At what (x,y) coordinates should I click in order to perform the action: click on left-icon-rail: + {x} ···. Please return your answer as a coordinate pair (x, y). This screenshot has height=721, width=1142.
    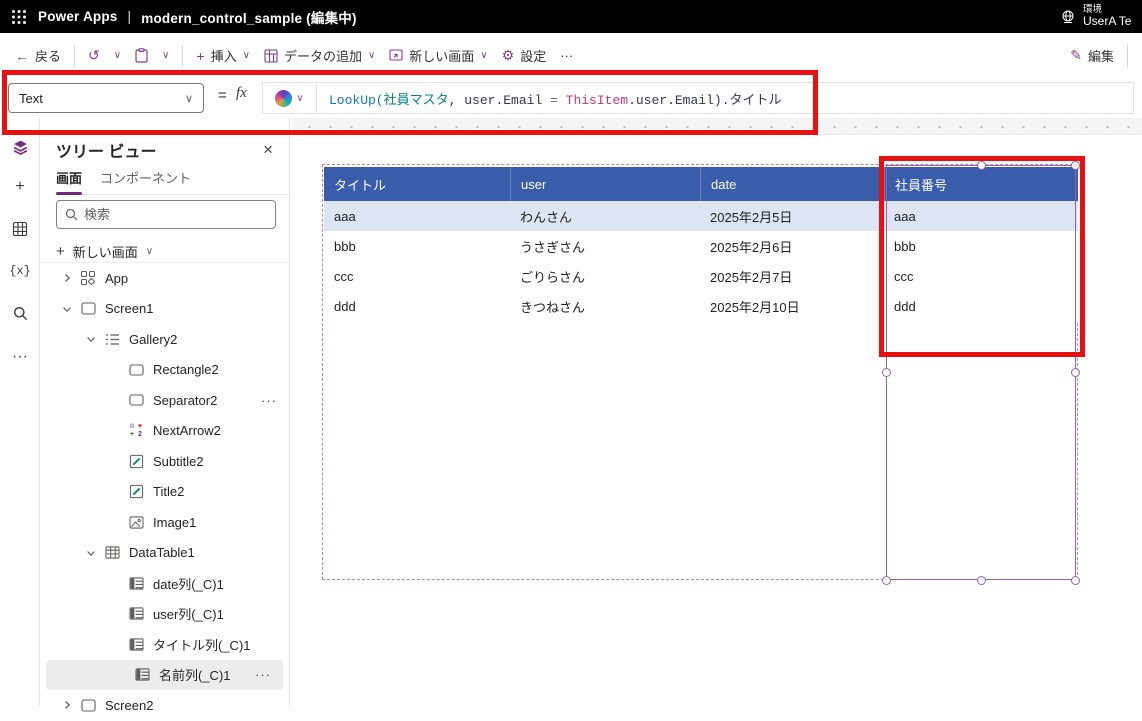
    Looking at the image, I should click on (20, 412).